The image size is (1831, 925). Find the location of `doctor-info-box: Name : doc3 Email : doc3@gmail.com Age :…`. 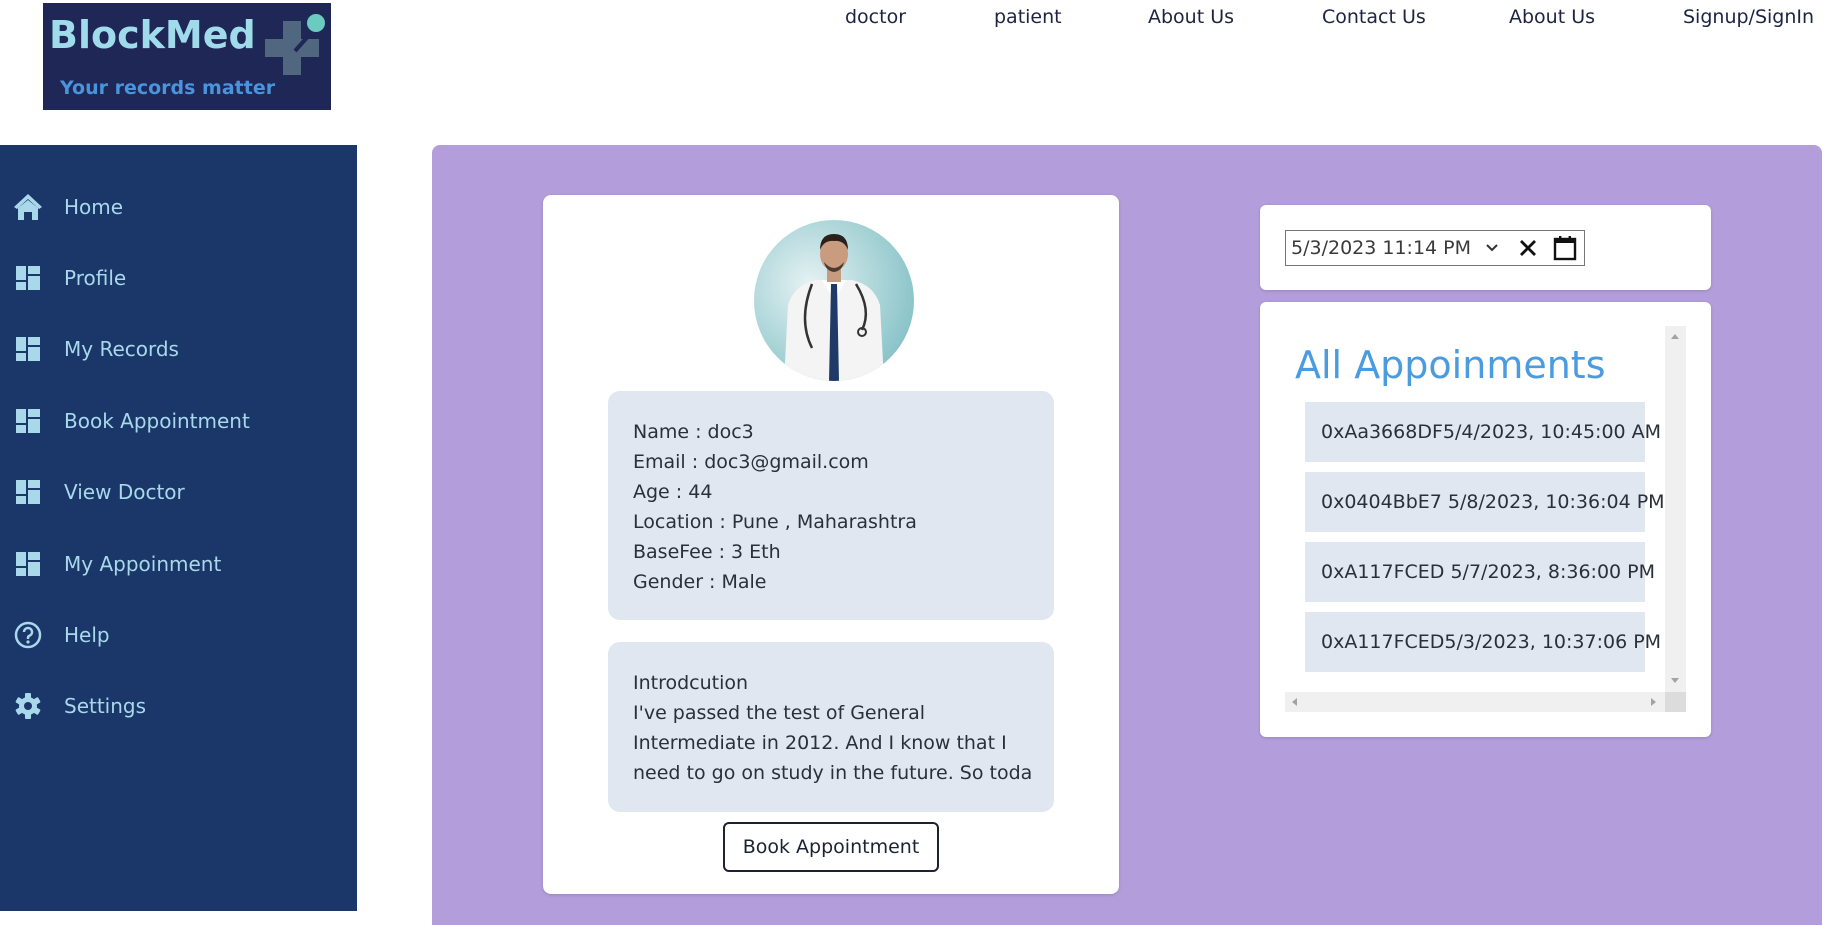

doctor-info-box: Name : doc3 Email : doc3@gmail.com Age :… is located at coordinates (831, 505).